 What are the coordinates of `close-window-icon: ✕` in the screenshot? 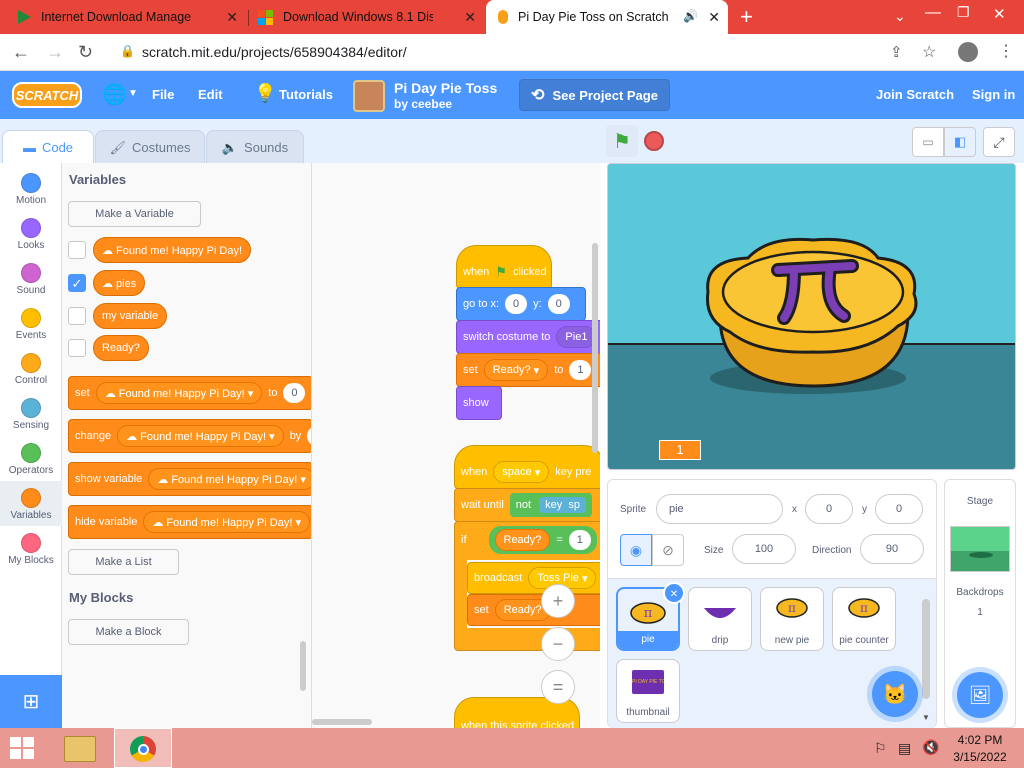 It's located at (999, 14).